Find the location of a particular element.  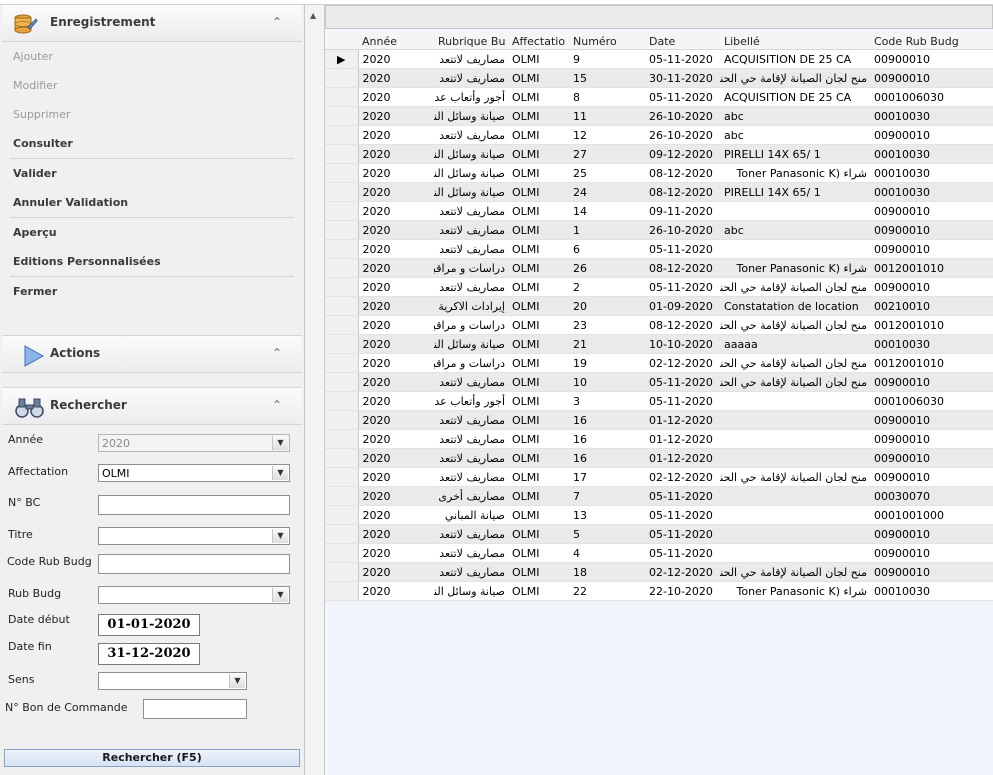

row-selector: ▶ is located at coordinates (342, 59).